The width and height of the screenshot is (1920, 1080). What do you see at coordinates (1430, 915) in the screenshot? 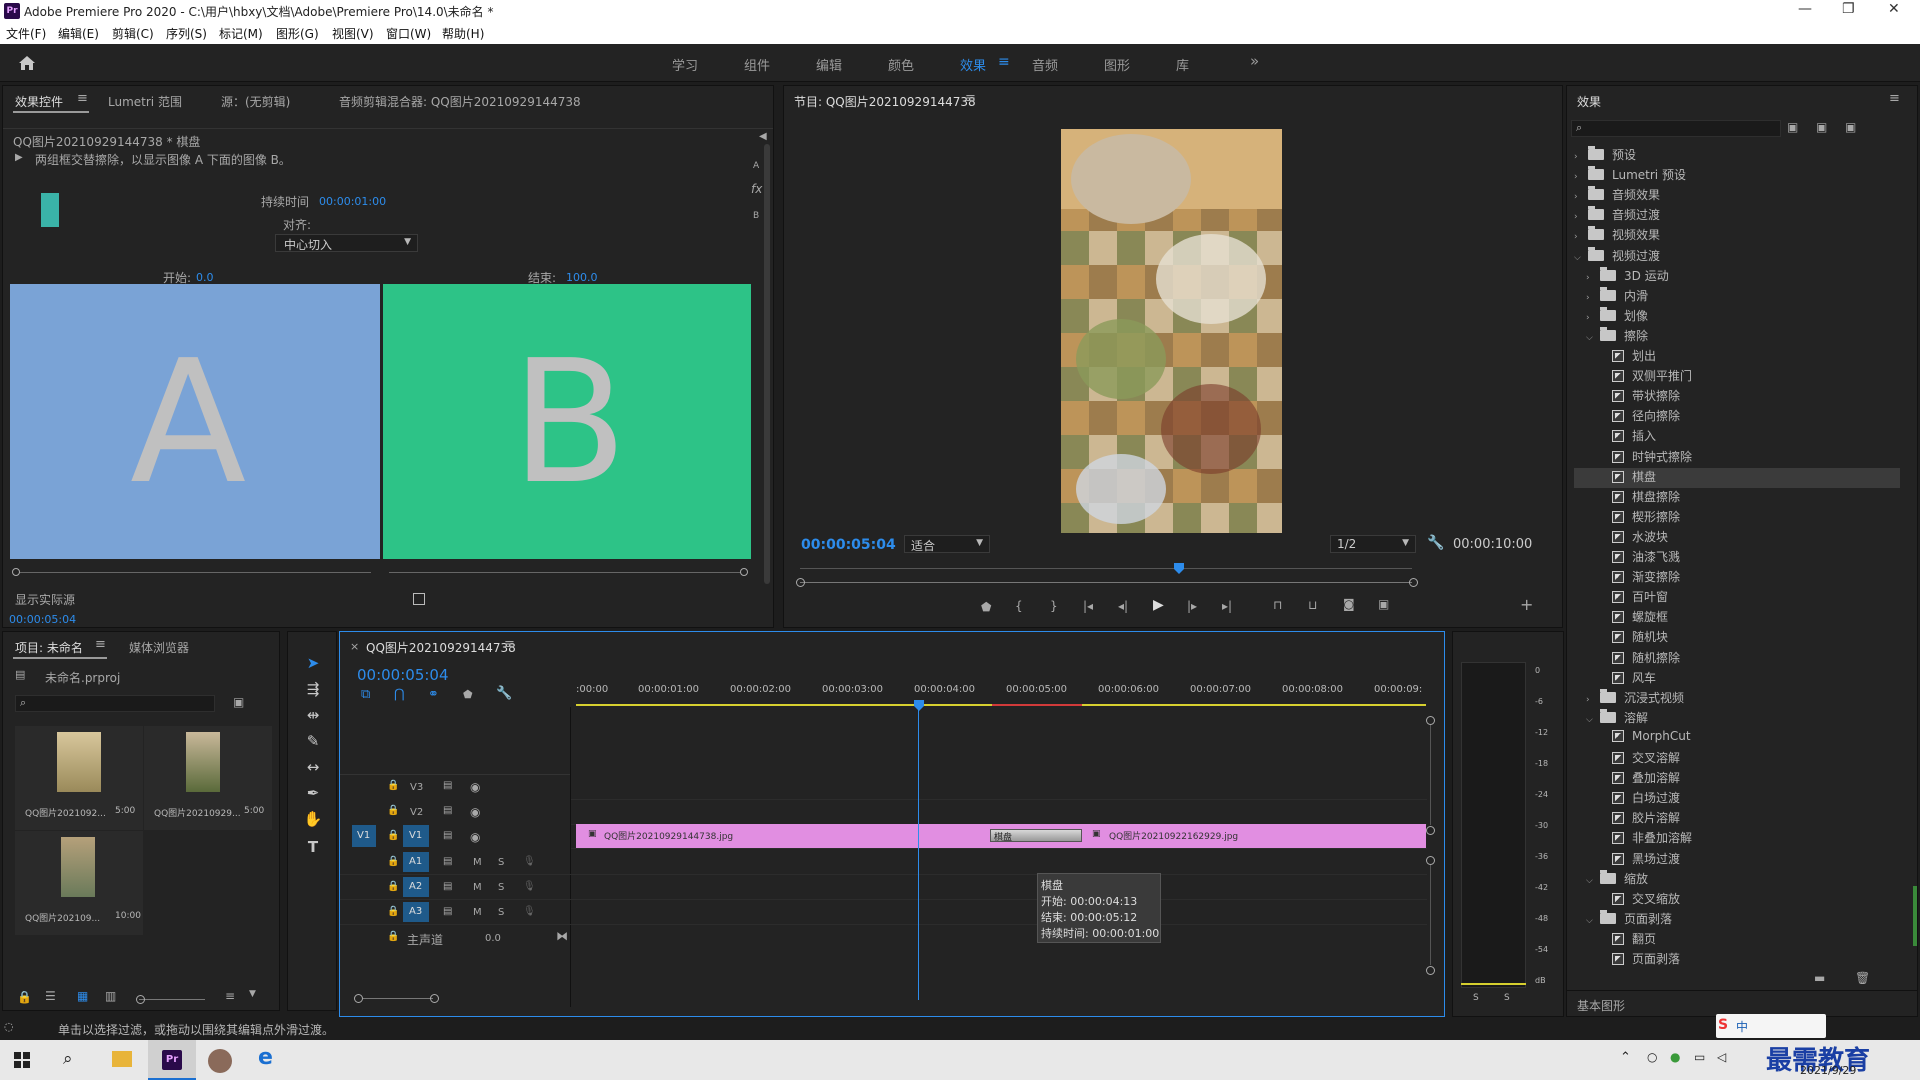
I see `audio-scrollbar` at bounding box center [1430, 915].